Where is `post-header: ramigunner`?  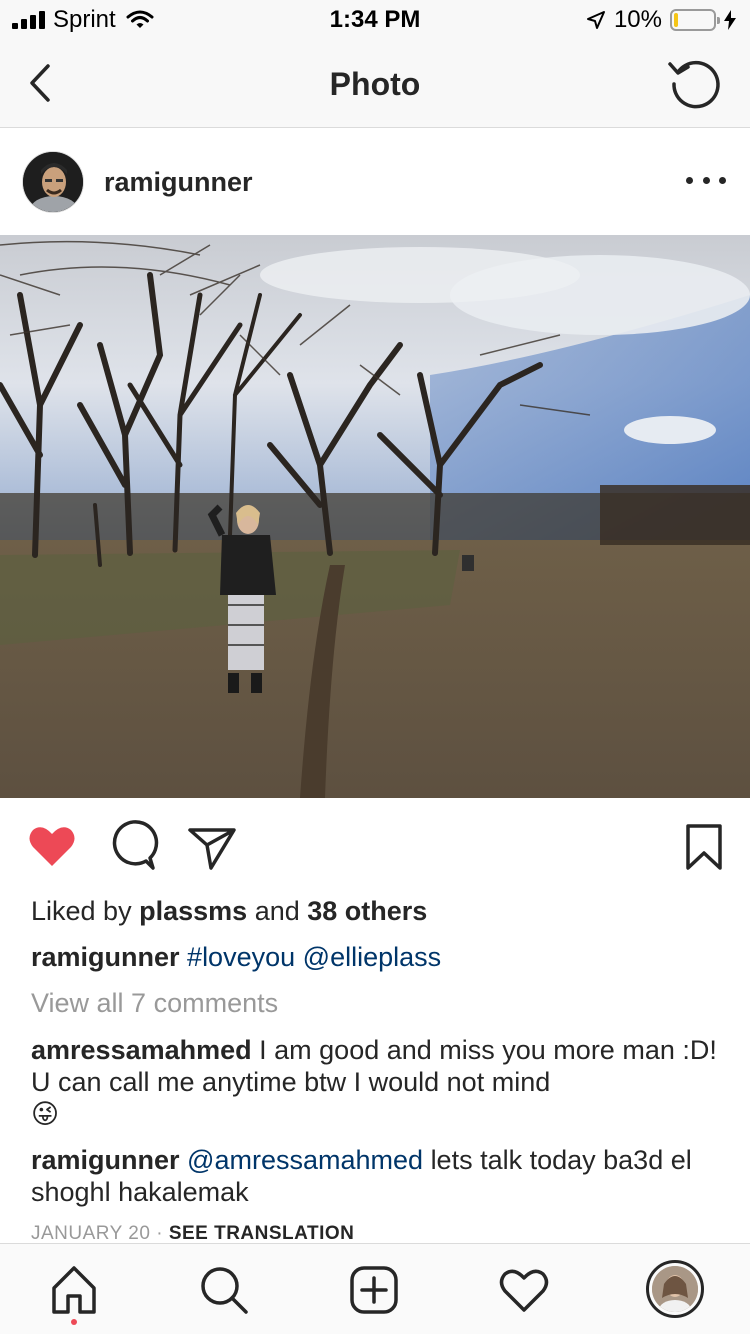
post-header: ramigunner is located at coordinates (375, 182).